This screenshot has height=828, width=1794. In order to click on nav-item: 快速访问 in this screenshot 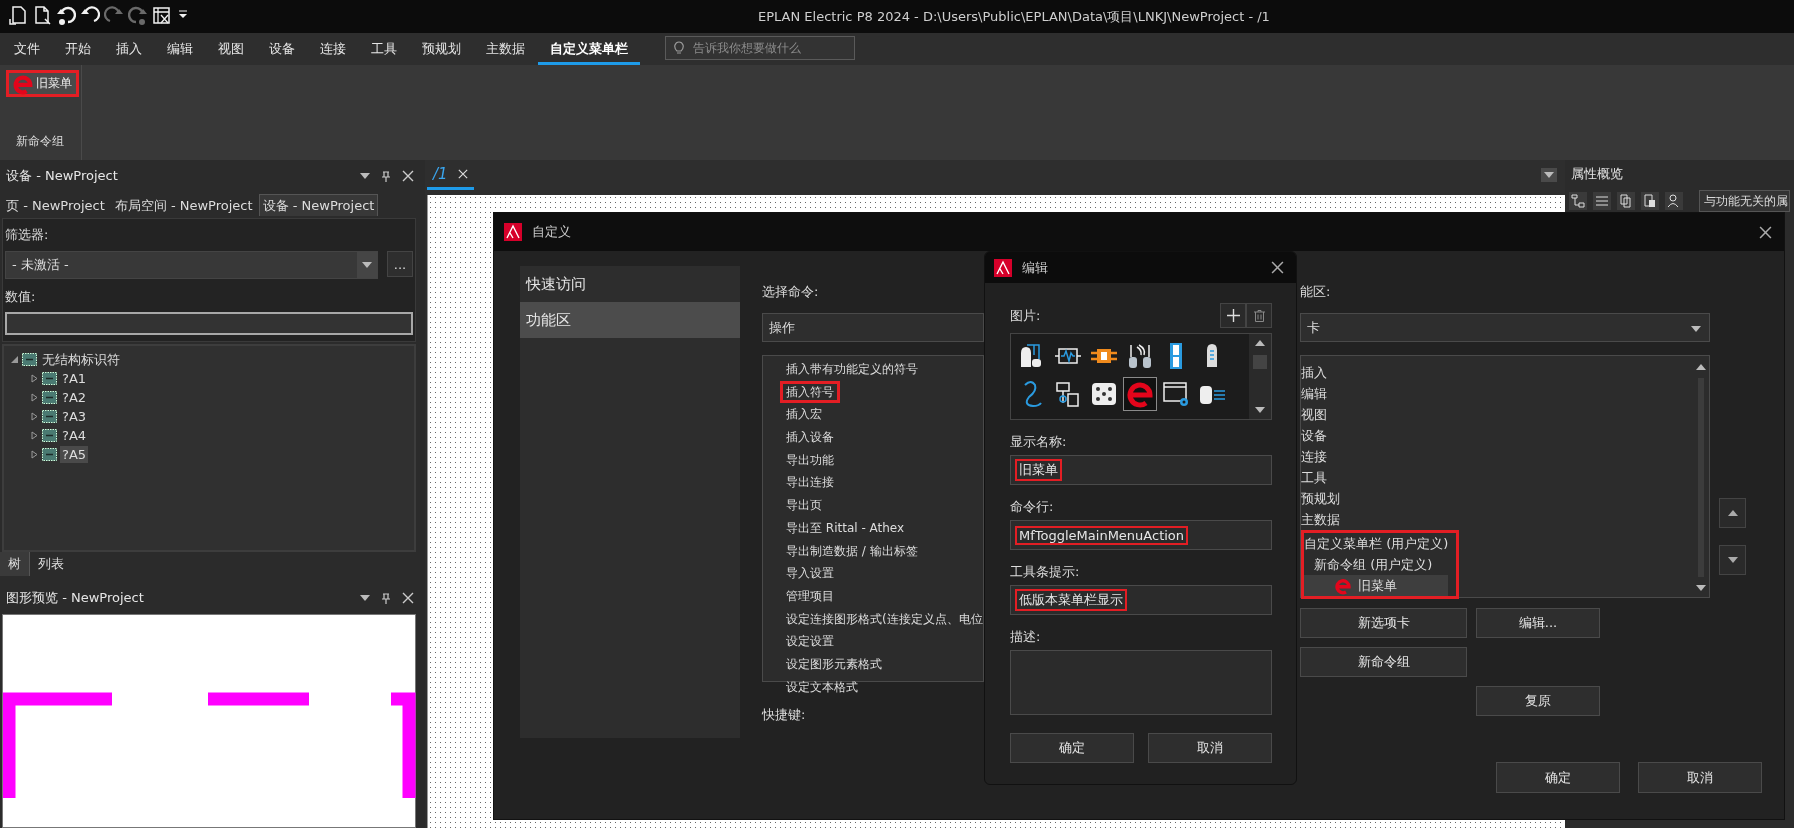, I will do `click(630, 284)`.